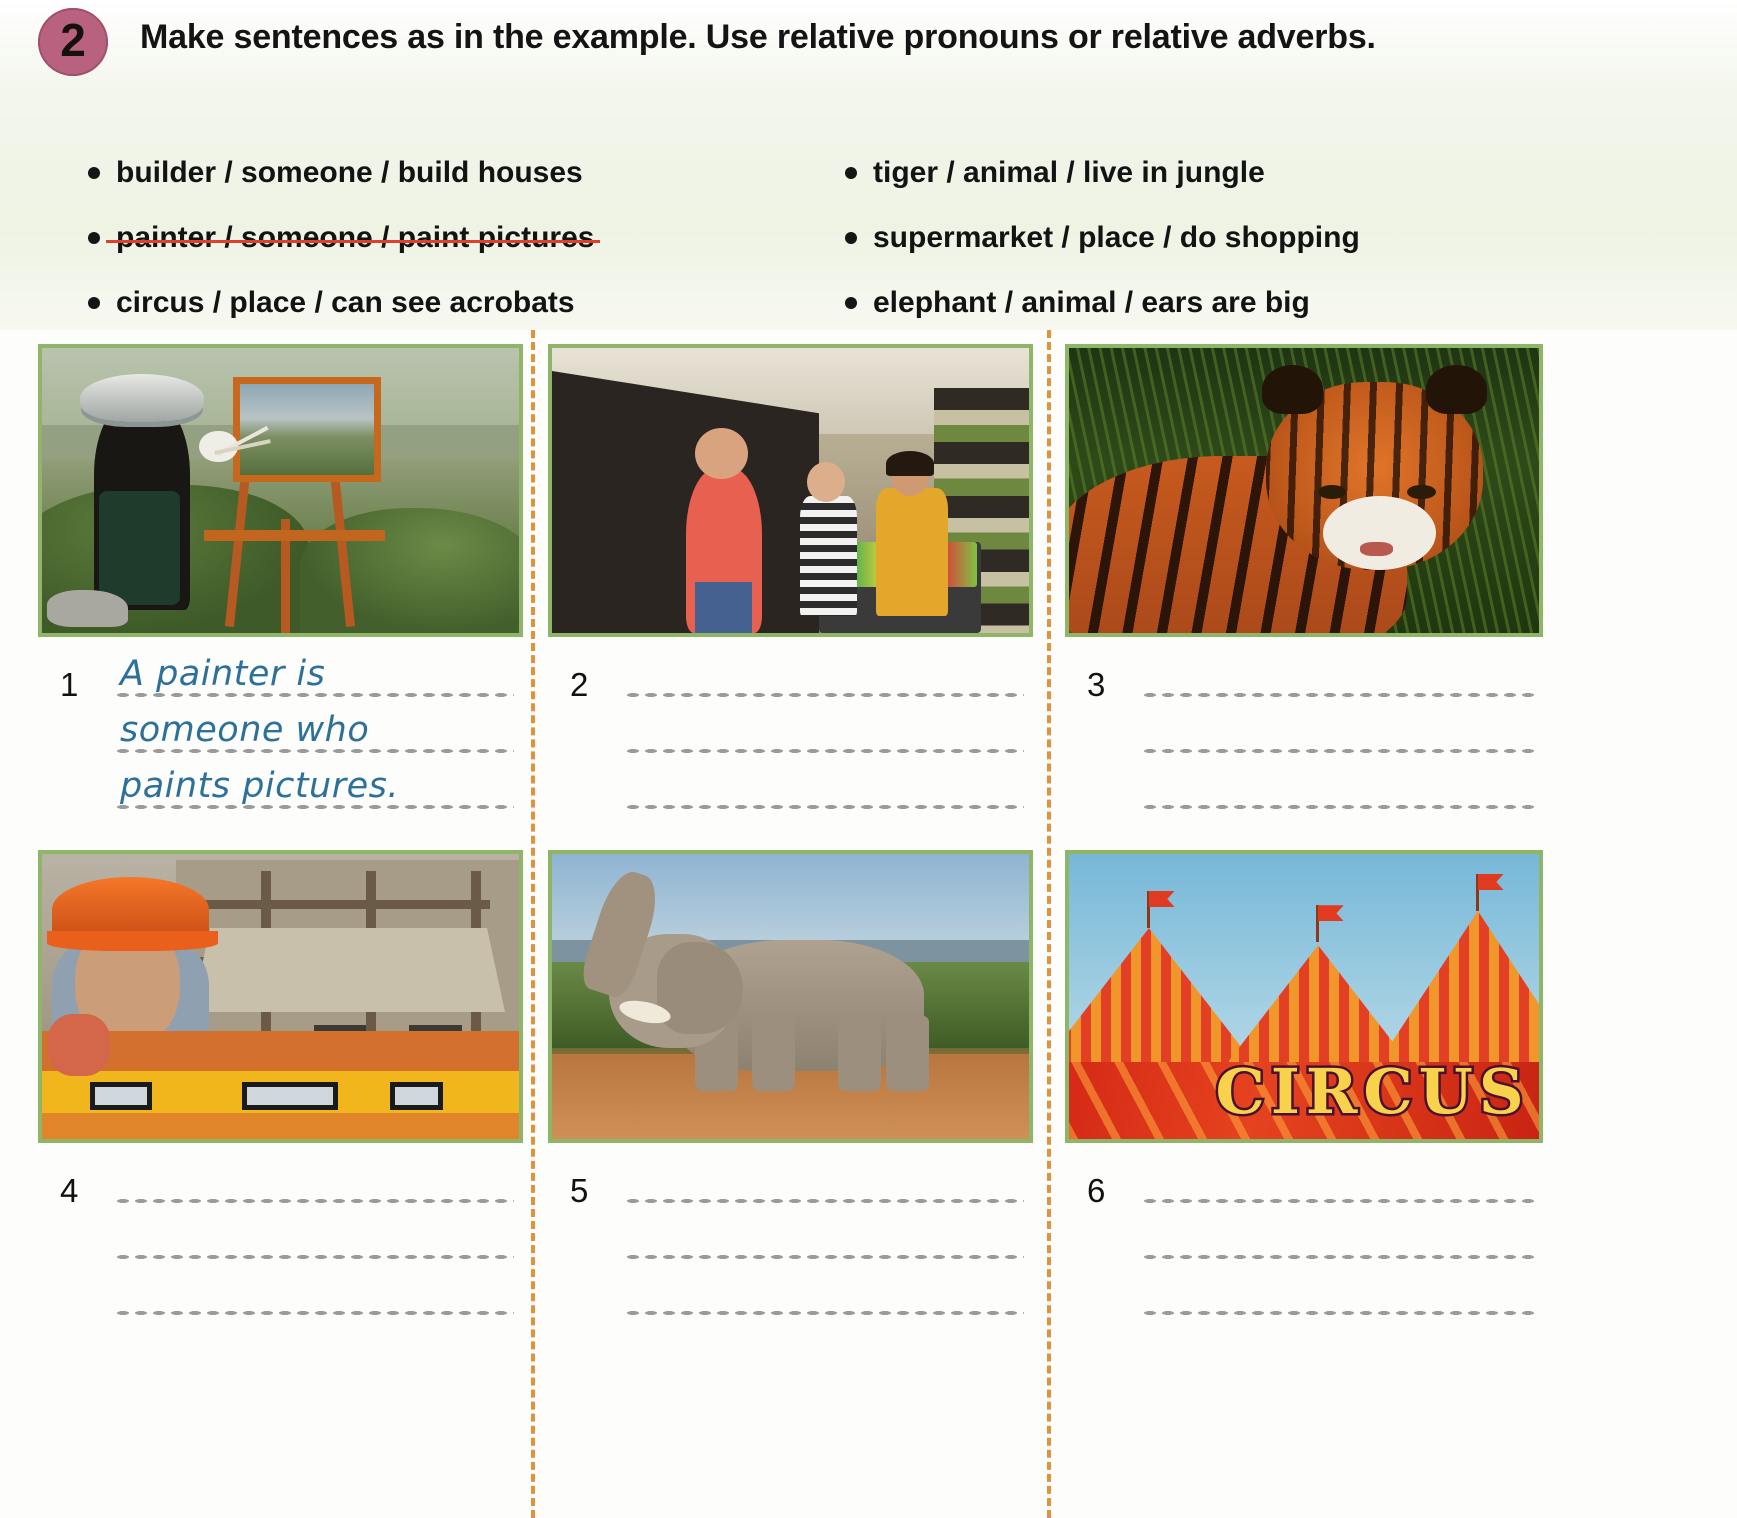 The image size is (1737, 1518). What do you see at coordinates (260, 786) in the screenshot?
I see `handwritten-answer: paints pictures.` at bounding box center [260, 786].